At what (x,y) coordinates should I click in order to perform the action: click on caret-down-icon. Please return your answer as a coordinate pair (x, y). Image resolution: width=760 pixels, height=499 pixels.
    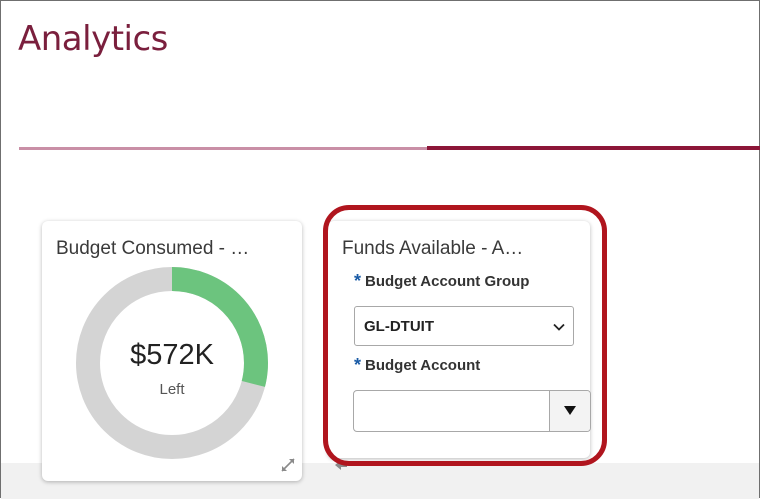
    Looking at the image, I should click on (570, 410).